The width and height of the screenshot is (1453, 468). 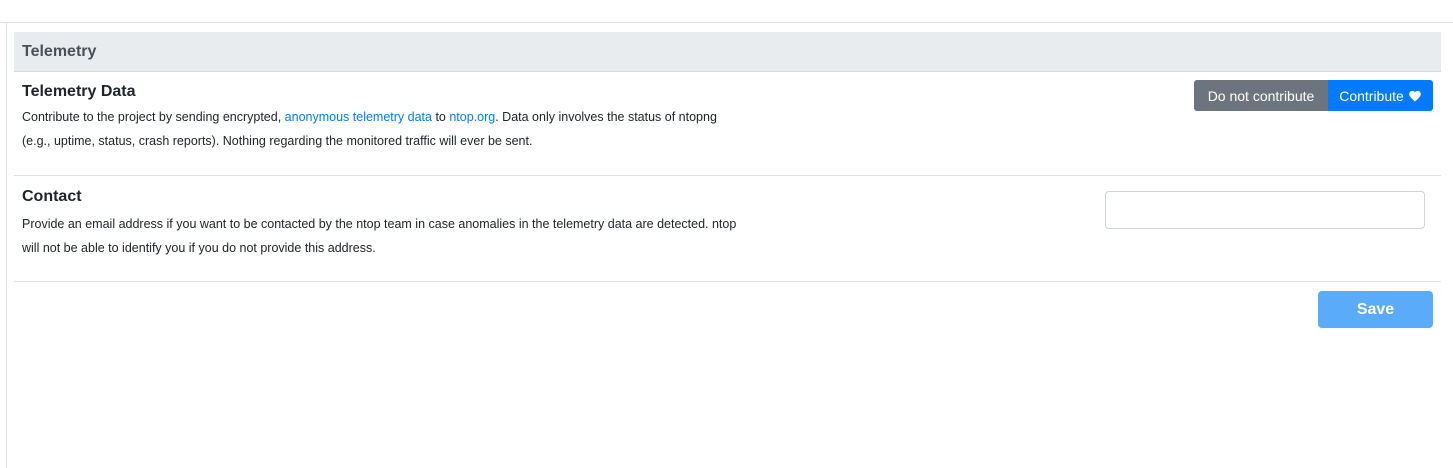 I want to click on ntop-org-link: ntop.org, so click(x=472, y=117).